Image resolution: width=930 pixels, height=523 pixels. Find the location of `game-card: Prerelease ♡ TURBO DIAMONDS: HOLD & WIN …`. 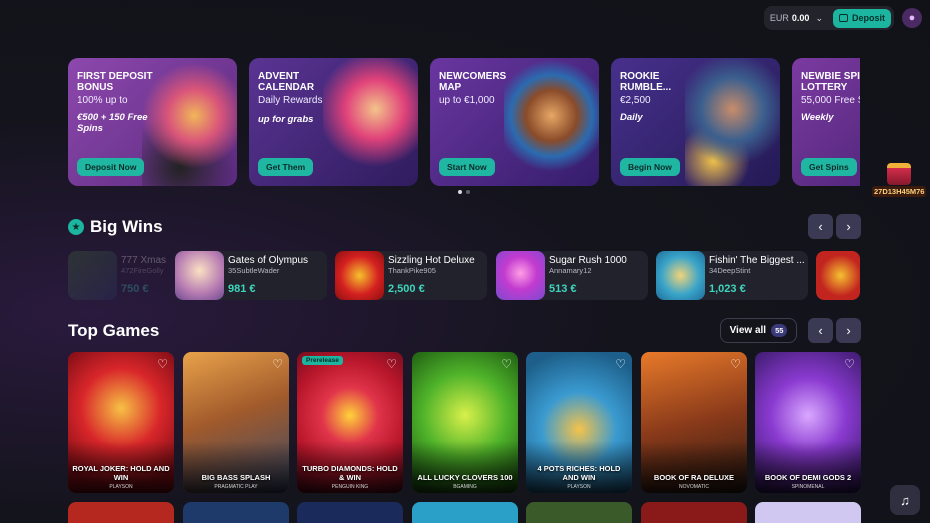

game-card: Prerelease ♡ TURBO DIAMONDS: HOLD & WIN … is located at coordinates (350, 422).